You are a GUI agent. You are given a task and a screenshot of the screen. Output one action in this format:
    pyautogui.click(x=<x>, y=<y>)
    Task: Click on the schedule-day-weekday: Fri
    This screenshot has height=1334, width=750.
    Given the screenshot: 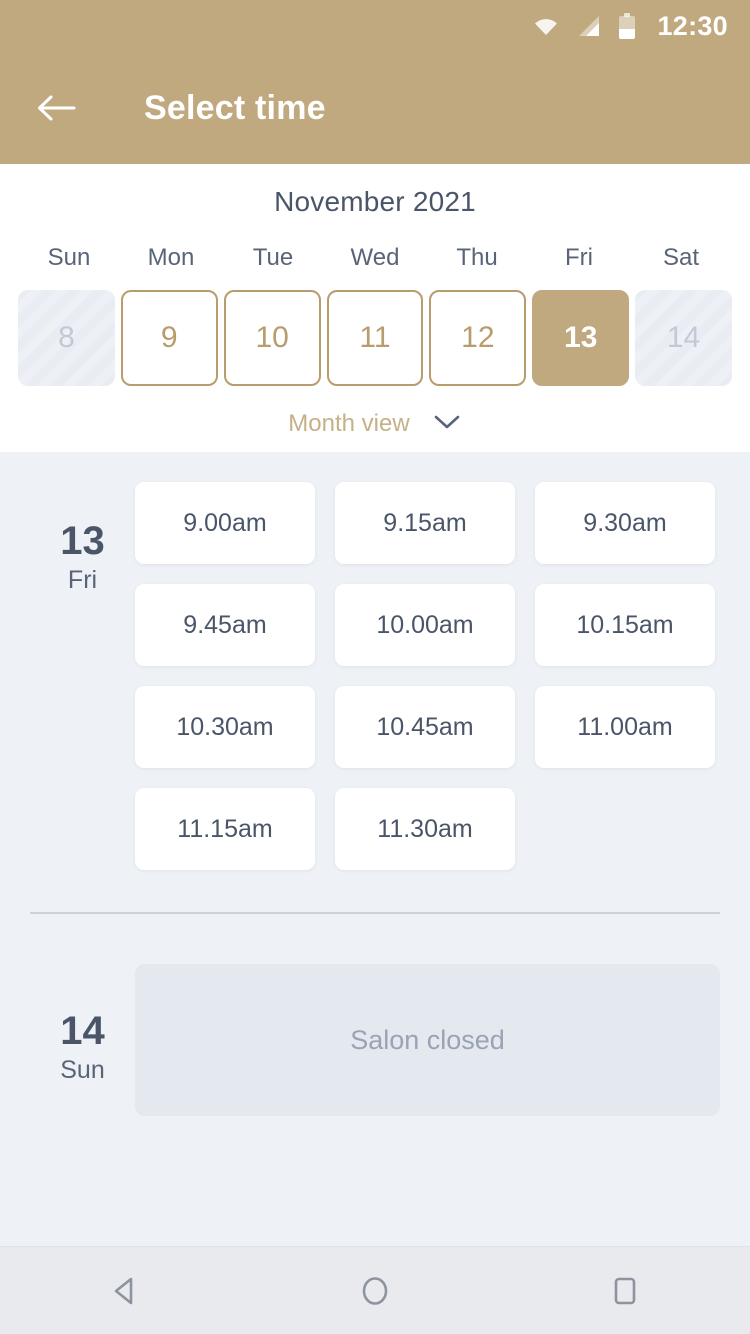 What is the action you would take?
    pyautogui.click(x=82, y=580)
    